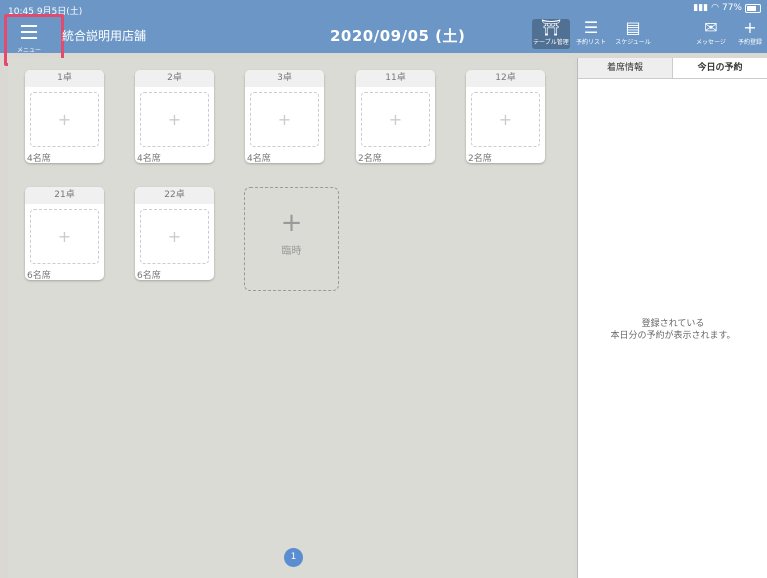  Describe the element at coordinates (633, 42) in the screenshot. I see `schedule-label: スケジュール` at that location.